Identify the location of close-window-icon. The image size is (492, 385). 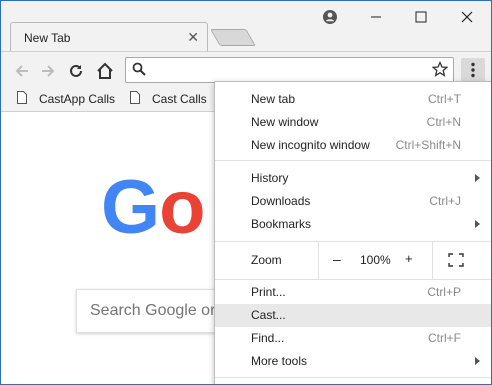
(467, 17).